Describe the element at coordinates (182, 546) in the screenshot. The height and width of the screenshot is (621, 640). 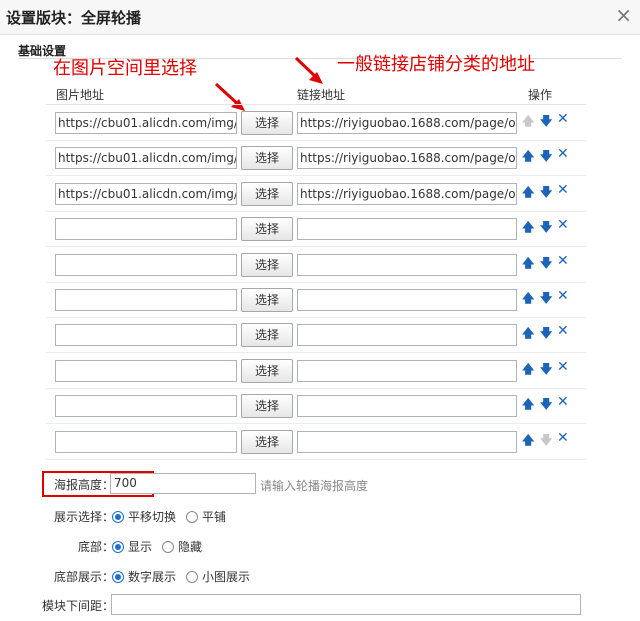
I see `bottom-option-hide: 隐藏` at that location.